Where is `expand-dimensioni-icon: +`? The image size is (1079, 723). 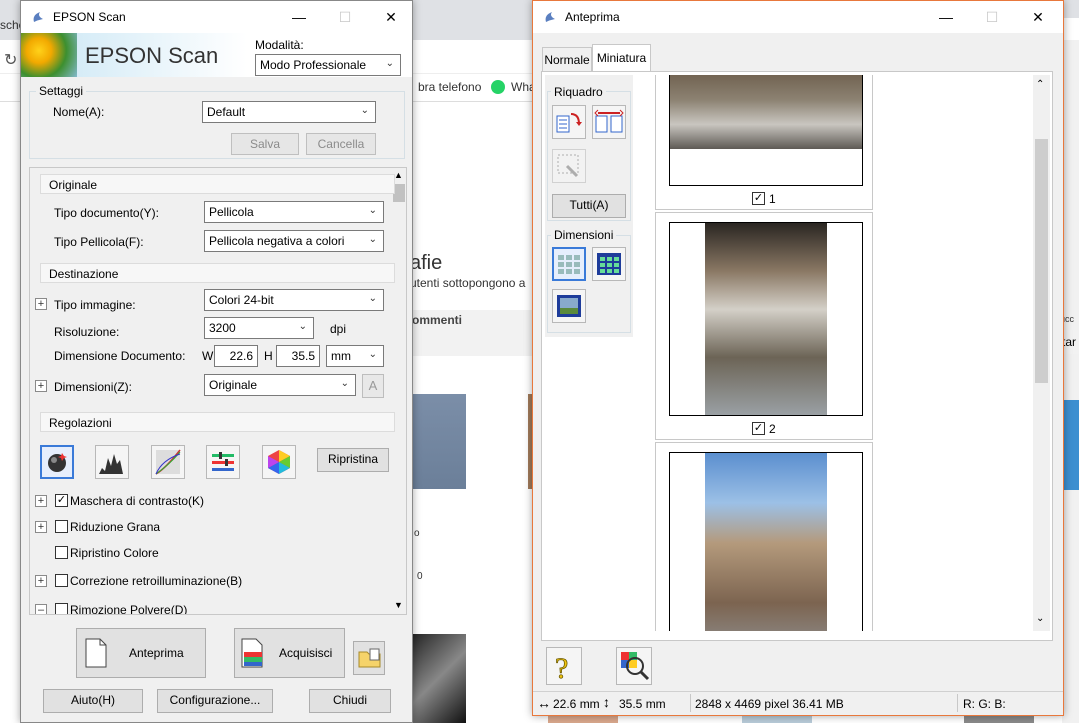
expand-dimensioni-icon: + is located at coordinates (41, 386).